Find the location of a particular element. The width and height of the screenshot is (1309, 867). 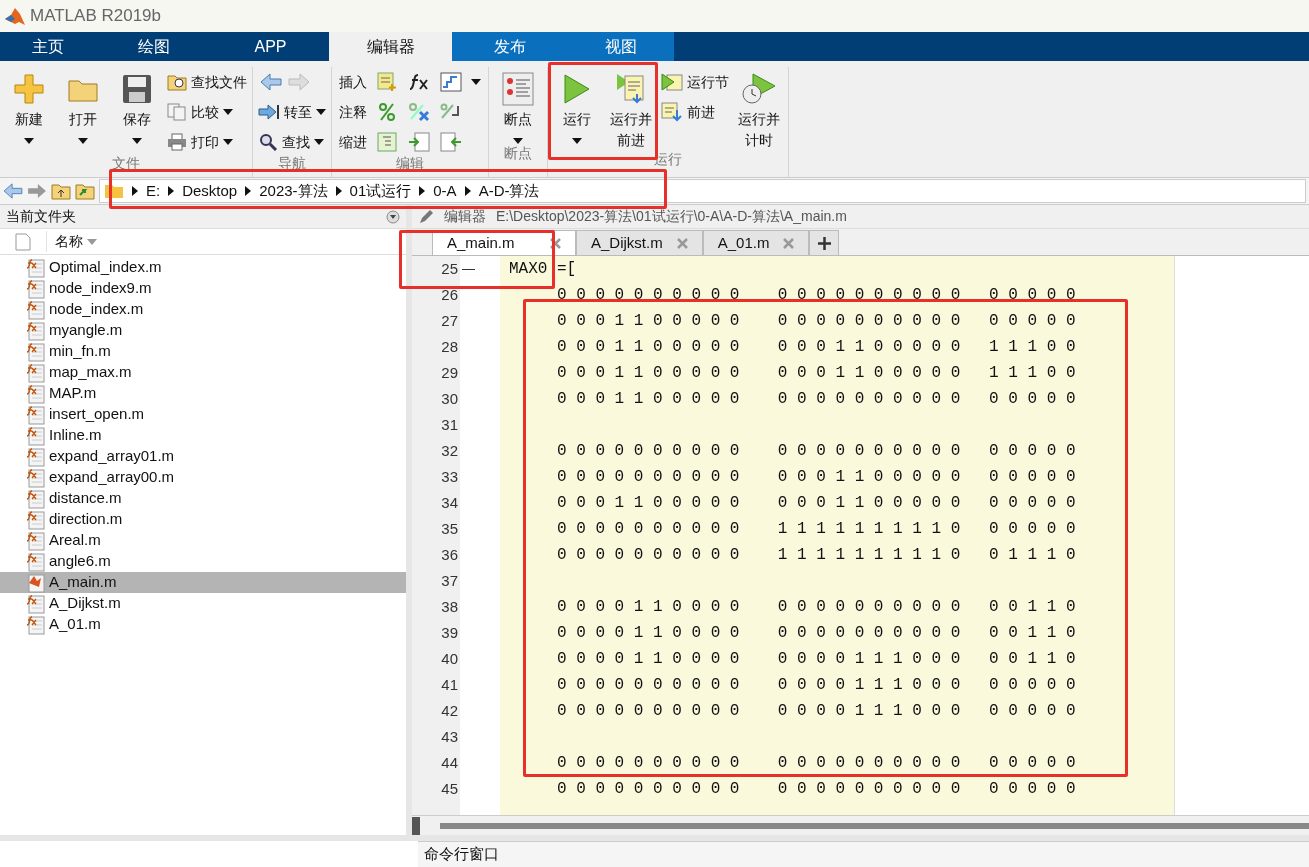

file-row: distance.m is located at coordinates (203, 498).